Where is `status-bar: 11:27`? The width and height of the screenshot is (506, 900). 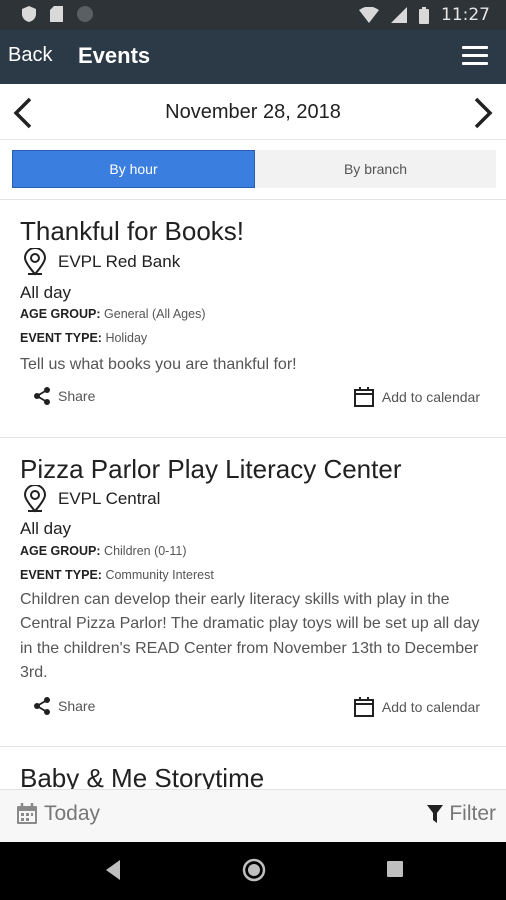 status-bar: 11:27 is located at coordinates (253, 15).